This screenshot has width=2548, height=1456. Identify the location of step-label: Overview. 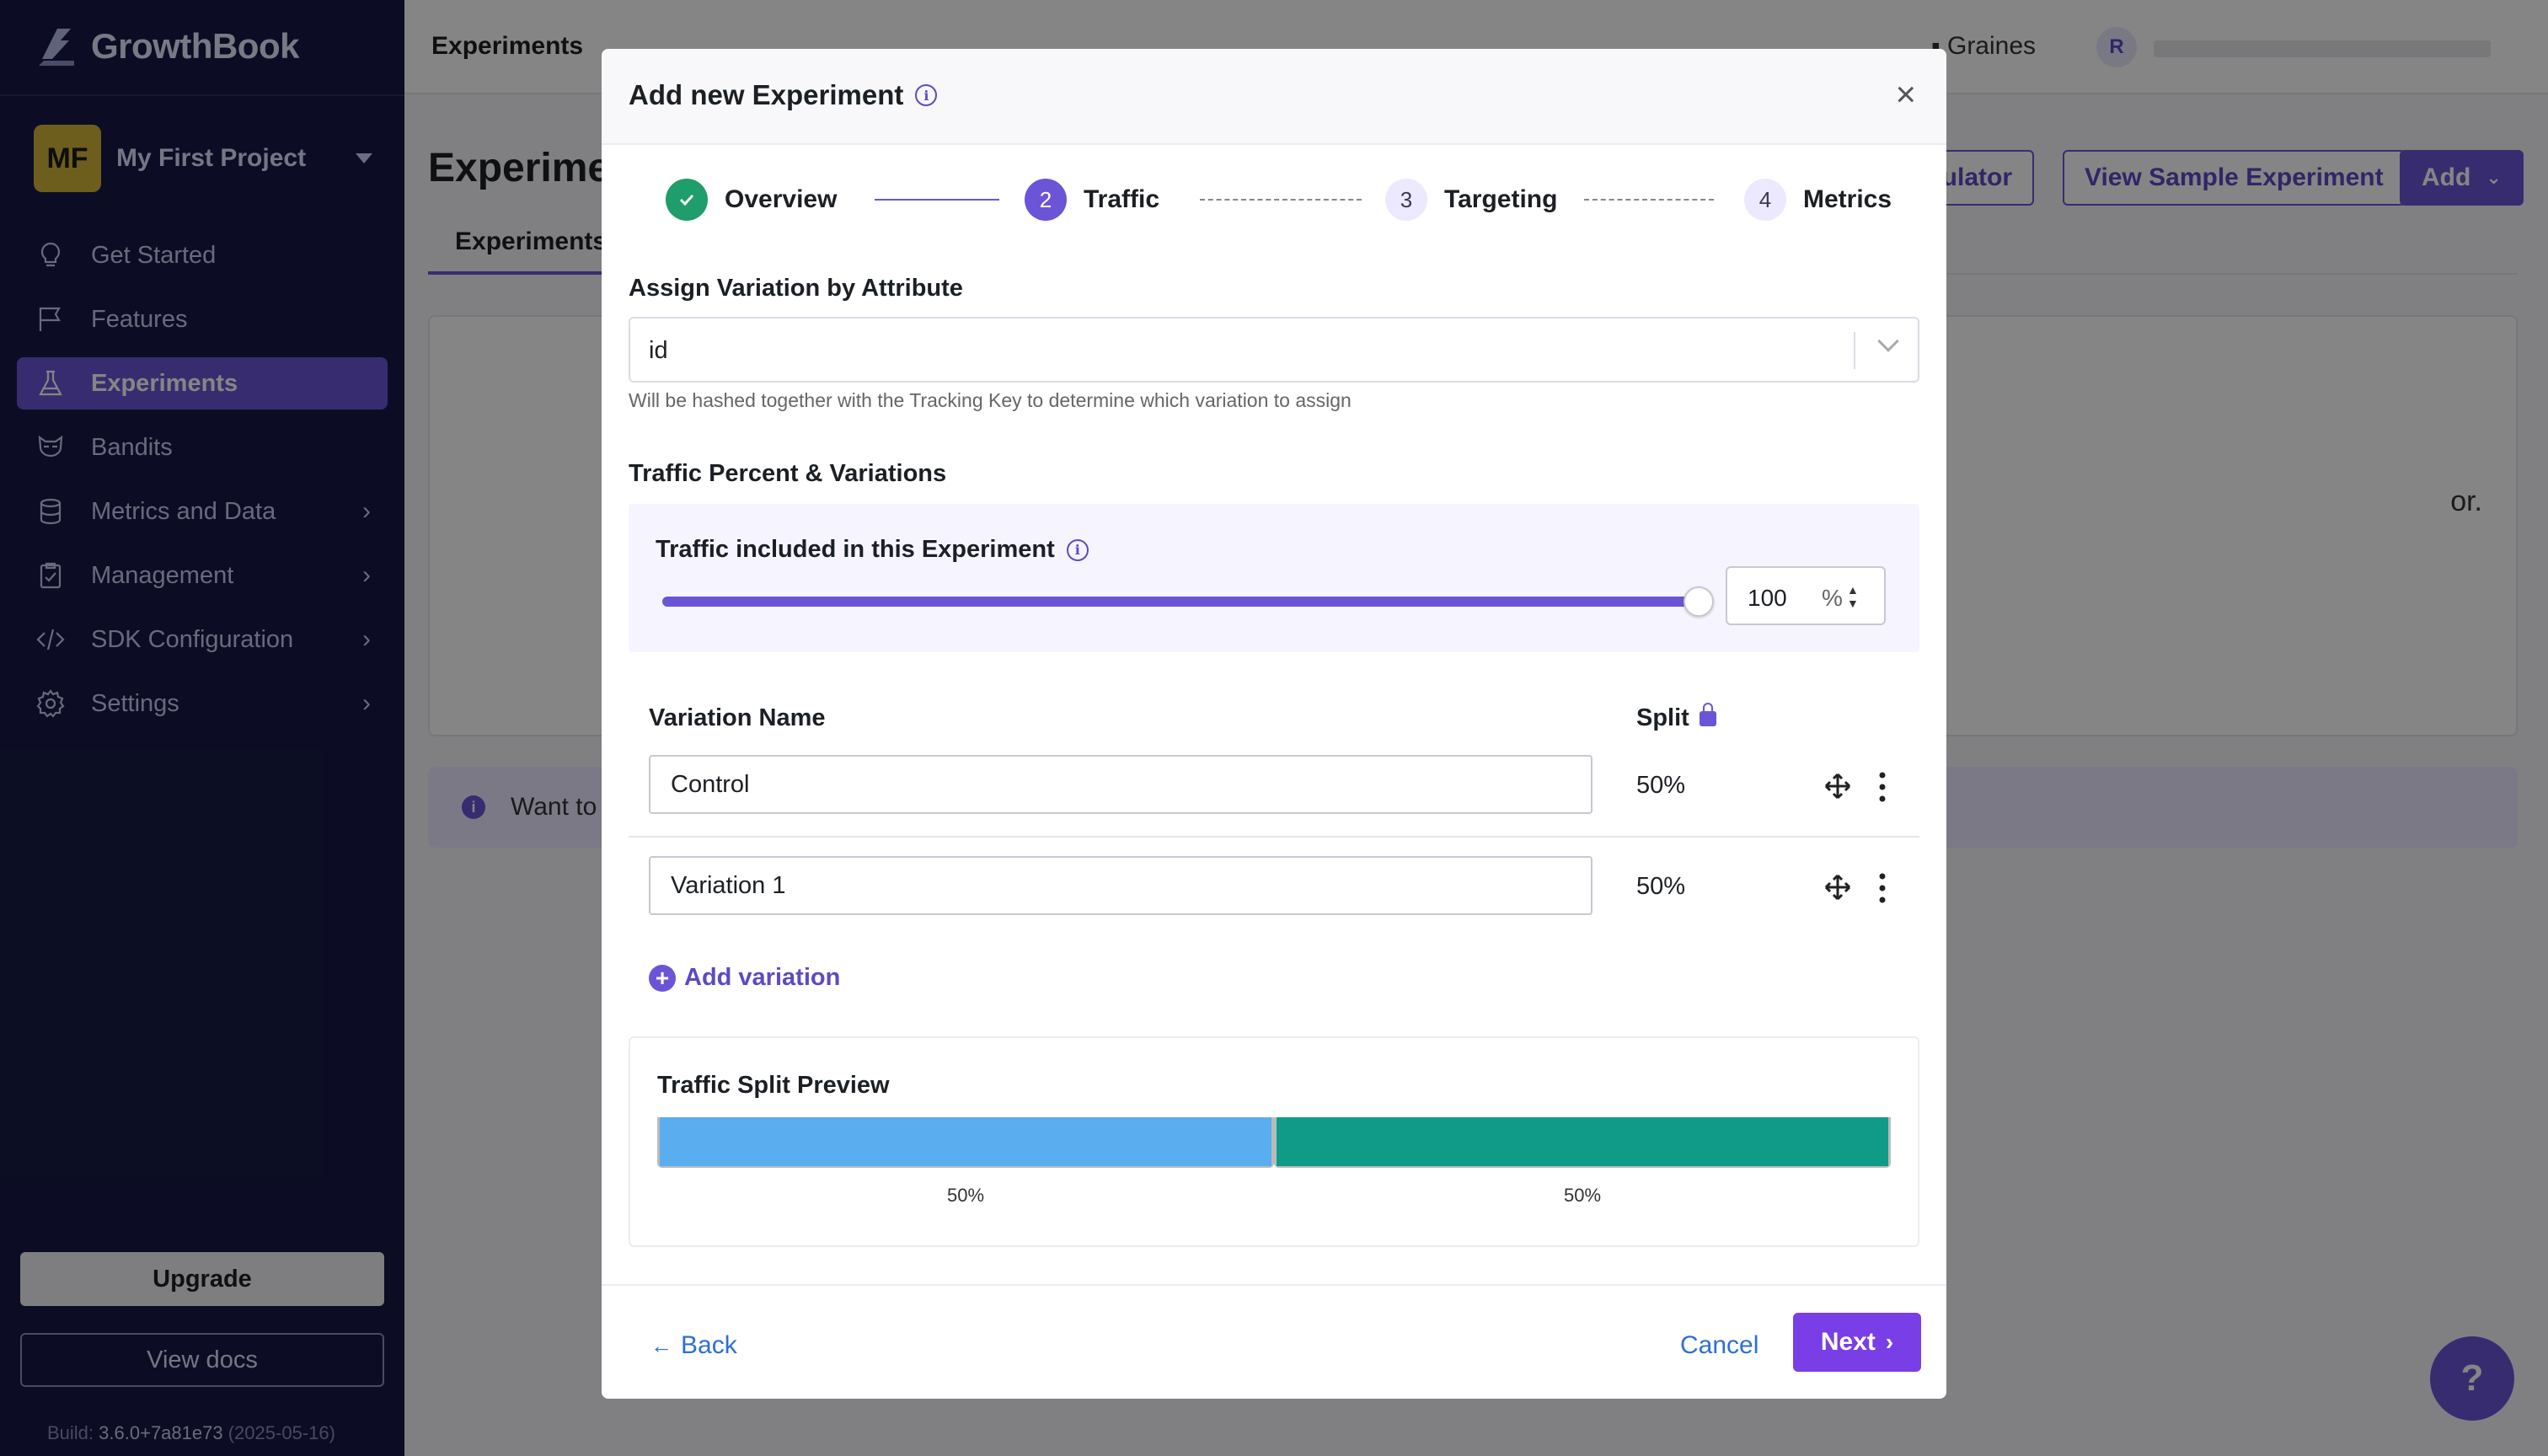
(781, 199).